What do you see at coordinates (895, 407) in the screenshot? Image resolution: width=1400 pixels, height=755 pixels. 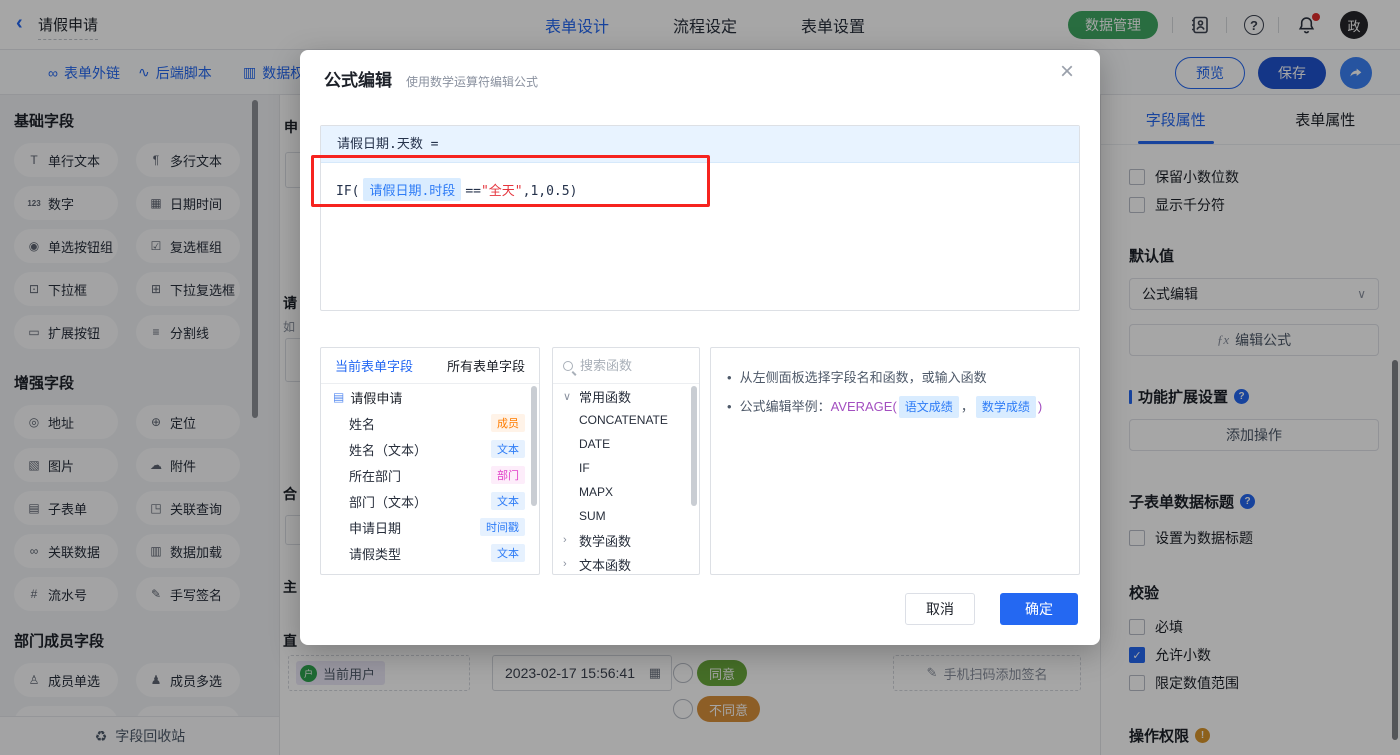 I see `tip-example-line: • 公式编辑举例：AVERAGE(语文成绩，数学成绩)` at bounding box center [895, 407].